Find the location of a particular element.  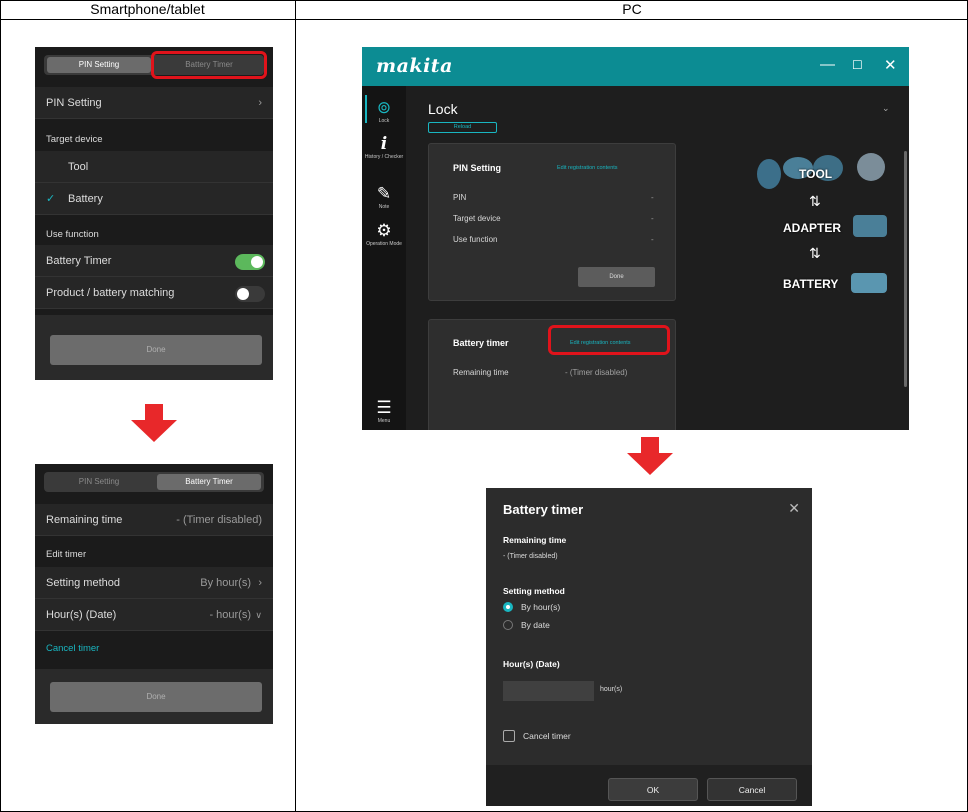

target-device-header: Target device is located at coordinates (74, 139).